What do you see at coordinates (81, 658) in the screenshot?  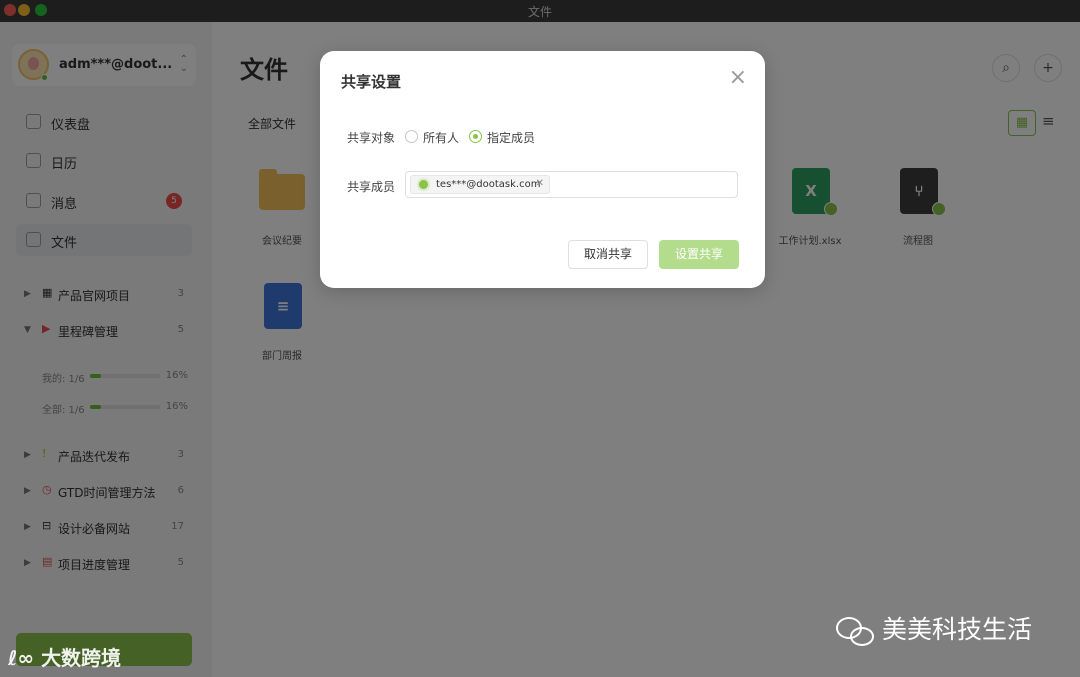 I see `watermark-text: 大数跨境` at bounding box center [81, 658].